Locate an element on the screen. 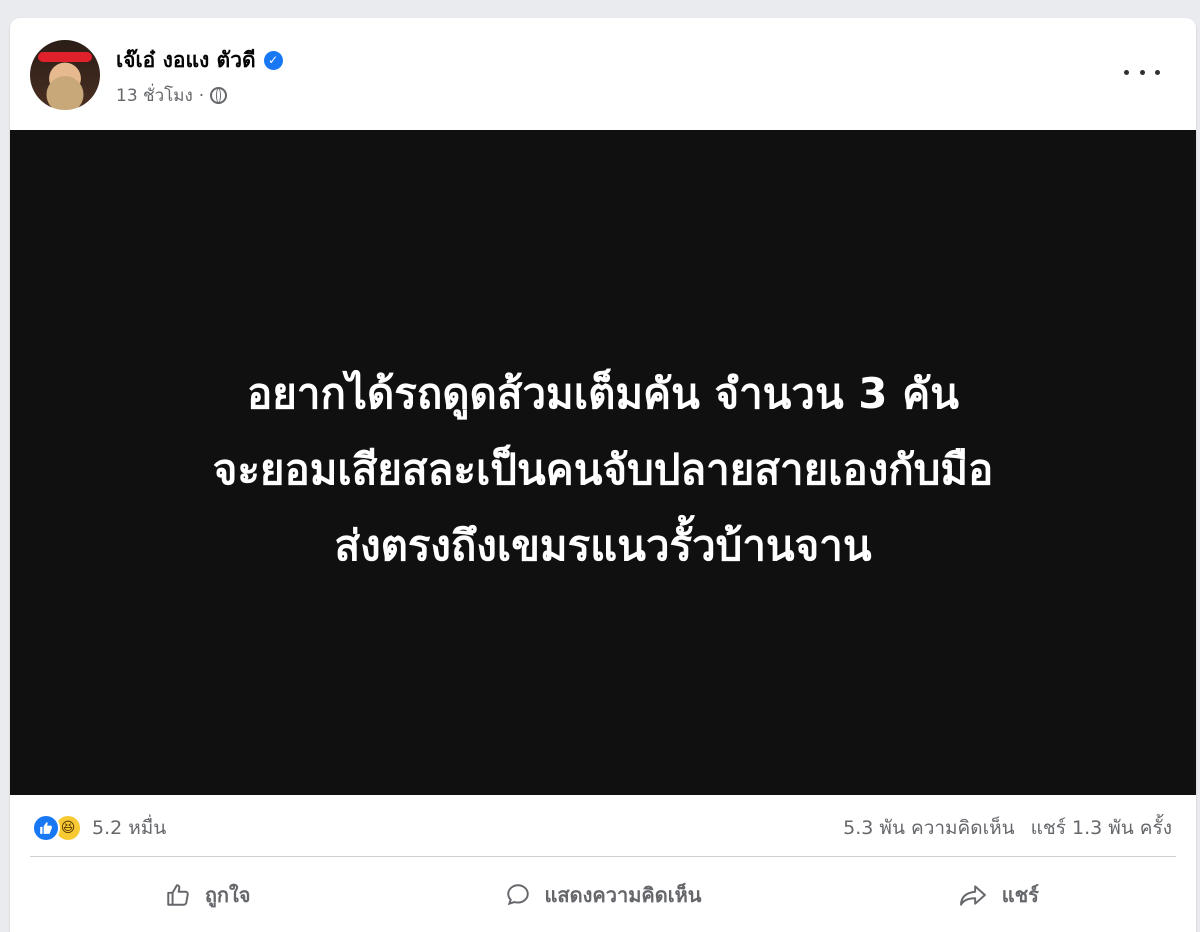  post-actions: ถูกใจ แสดงความคิดเห็น แชร์ is located at coordinates (603, 894).